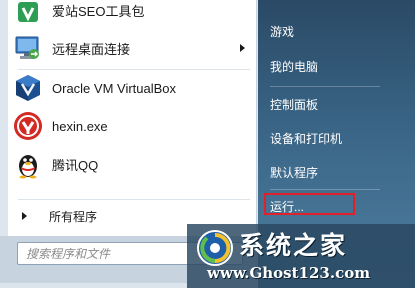 This screenshot has width=415, height=288. Describe the element at coordinates (93, 285) in the screenshot. I see `bottom-strip` at that location.